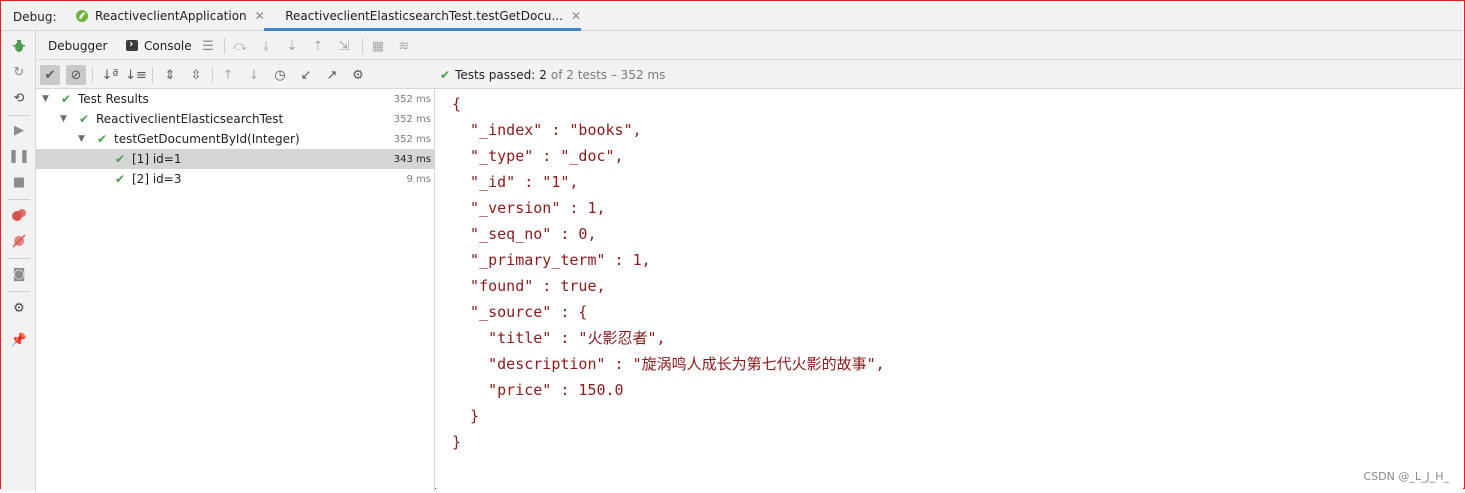 The height and width of the screenshot is (493, 1465). What do you see at coordinates (132, 44) in the screenshot?
I see `console-icon` at bounding box center [132, 44].